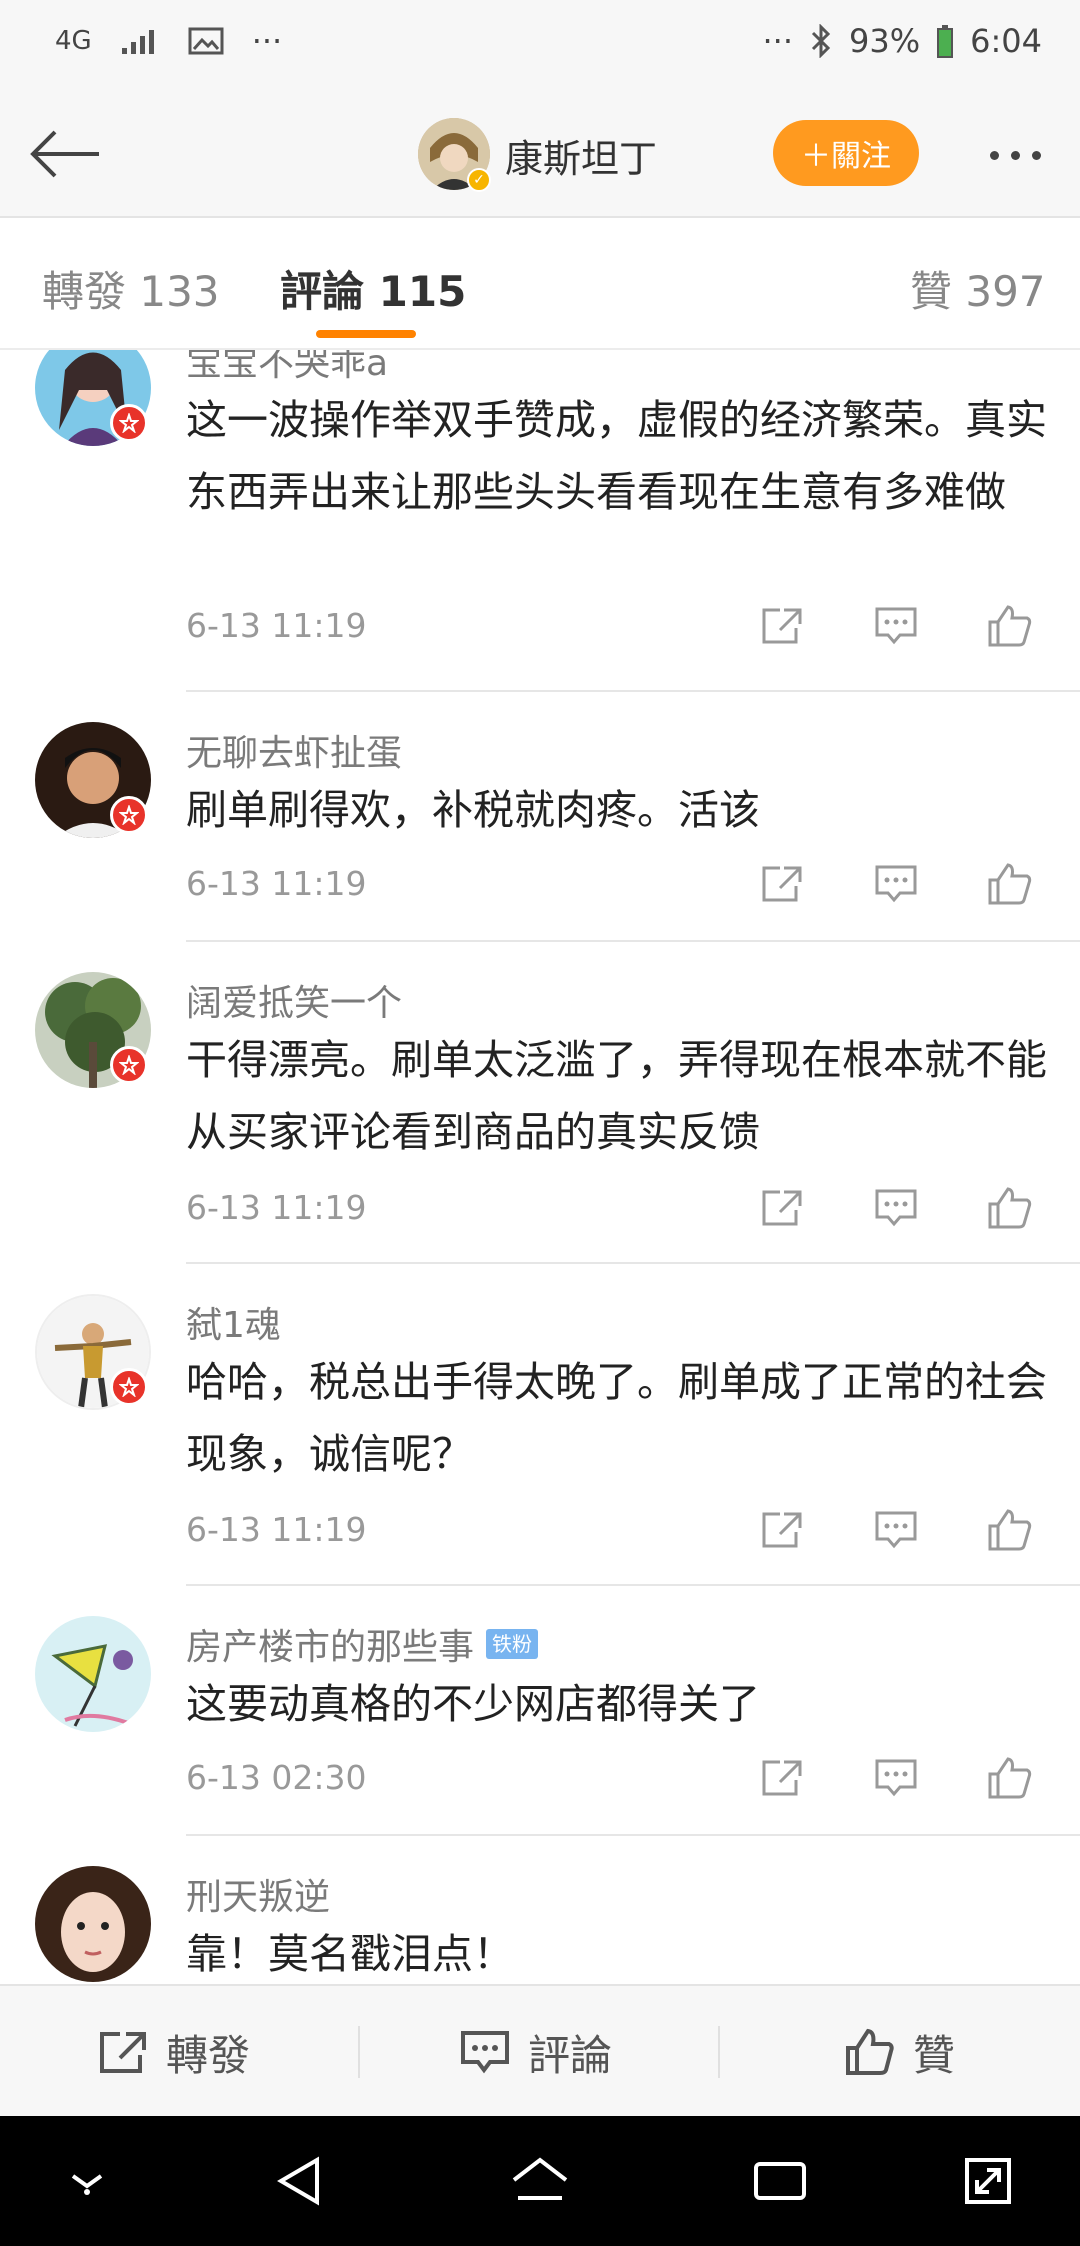 The height and width of the screenshot is (2246, 1080). I want to click on follow-button: ＋關注, so click(846, 153).